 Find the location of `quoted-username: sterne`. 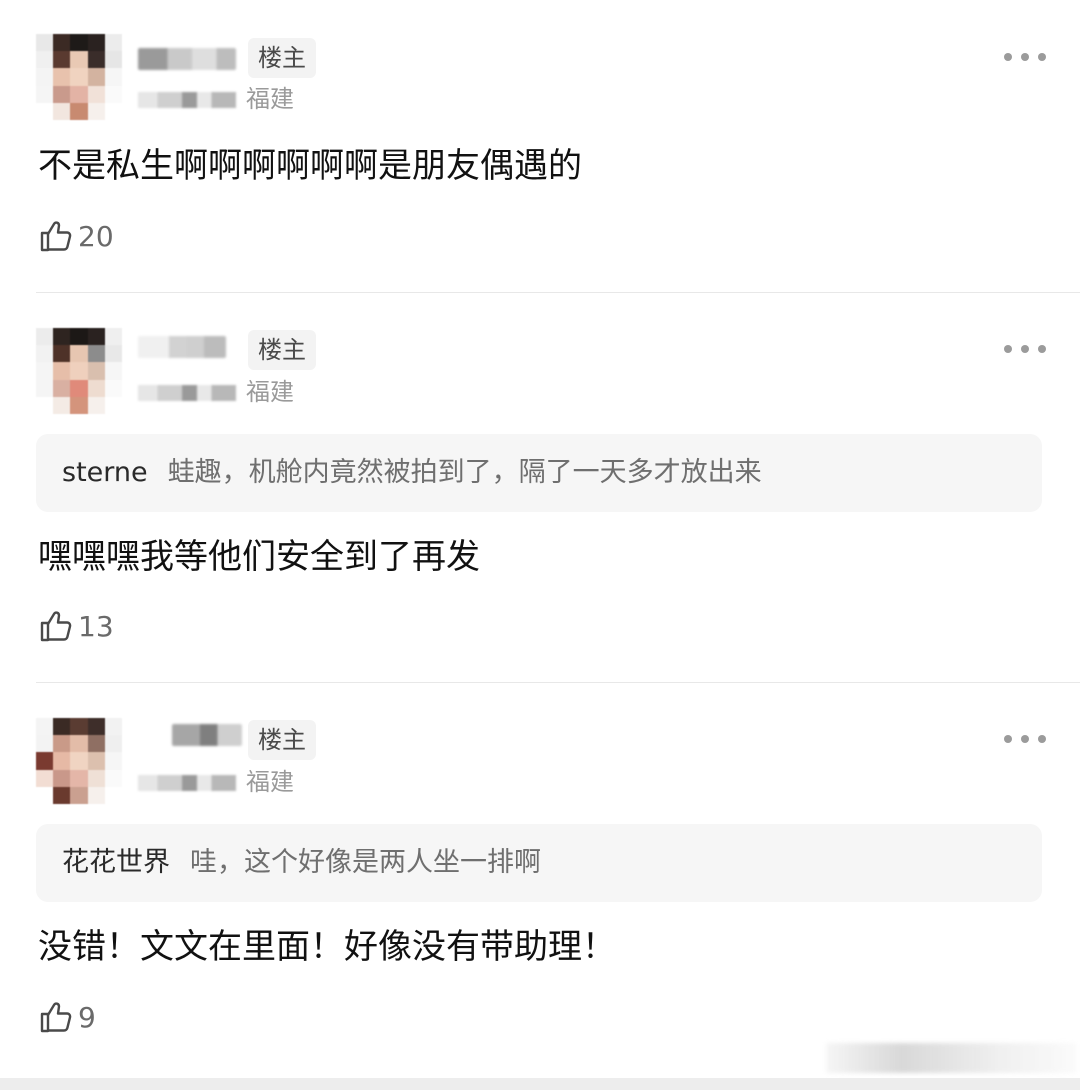

quoted-username: sterne is located at coordinates (105, 472).